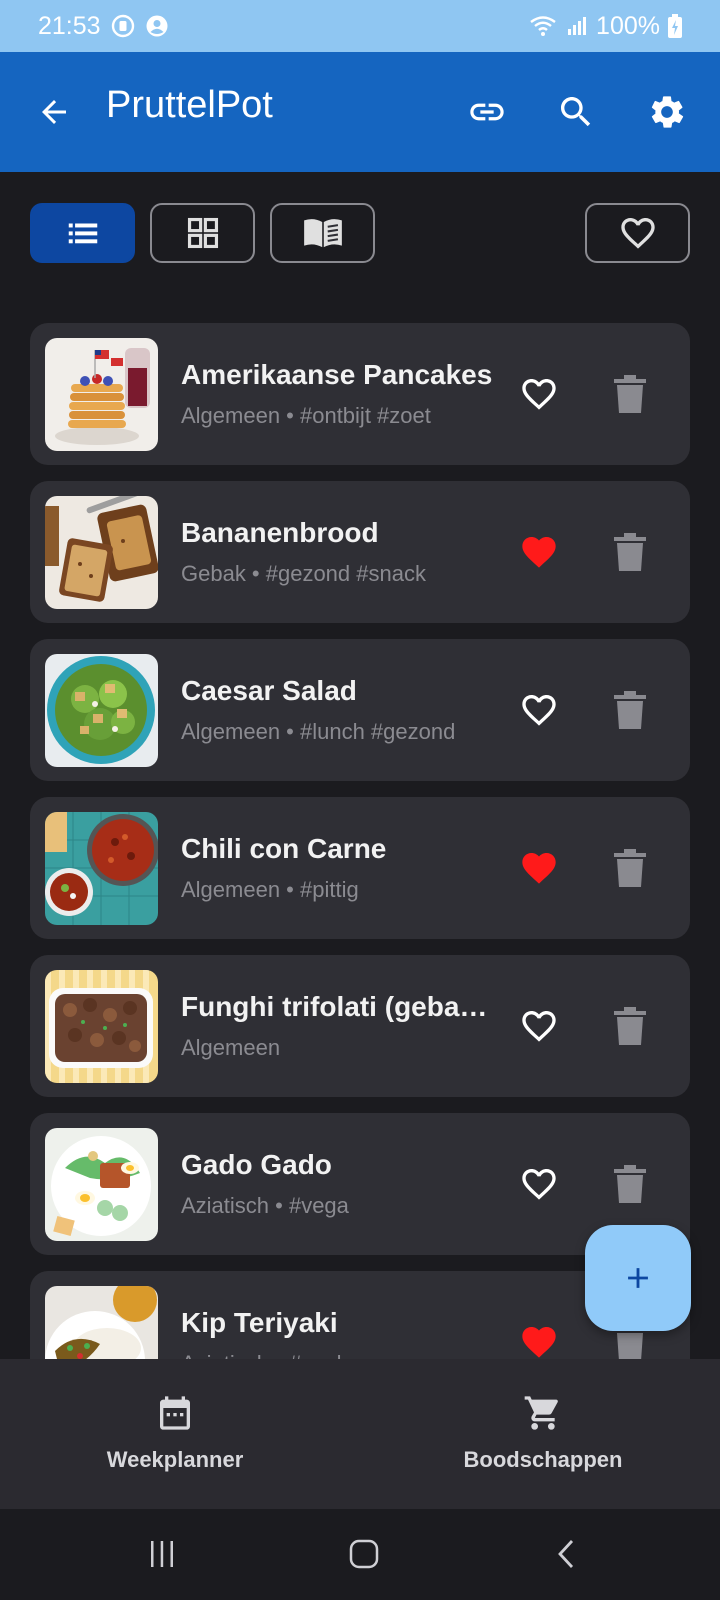  Describe the element at coordinates (360, 1434) in the screenshot. I see `bottom-navigation: Weekplanner Boodschappen` at that location.